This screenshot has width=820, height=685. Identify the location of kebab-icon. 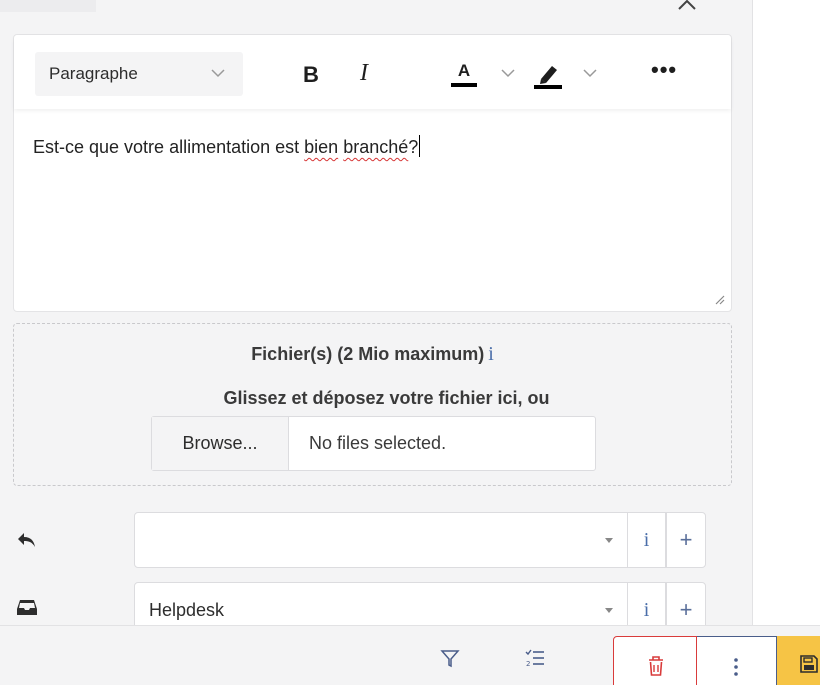
(736, 667).